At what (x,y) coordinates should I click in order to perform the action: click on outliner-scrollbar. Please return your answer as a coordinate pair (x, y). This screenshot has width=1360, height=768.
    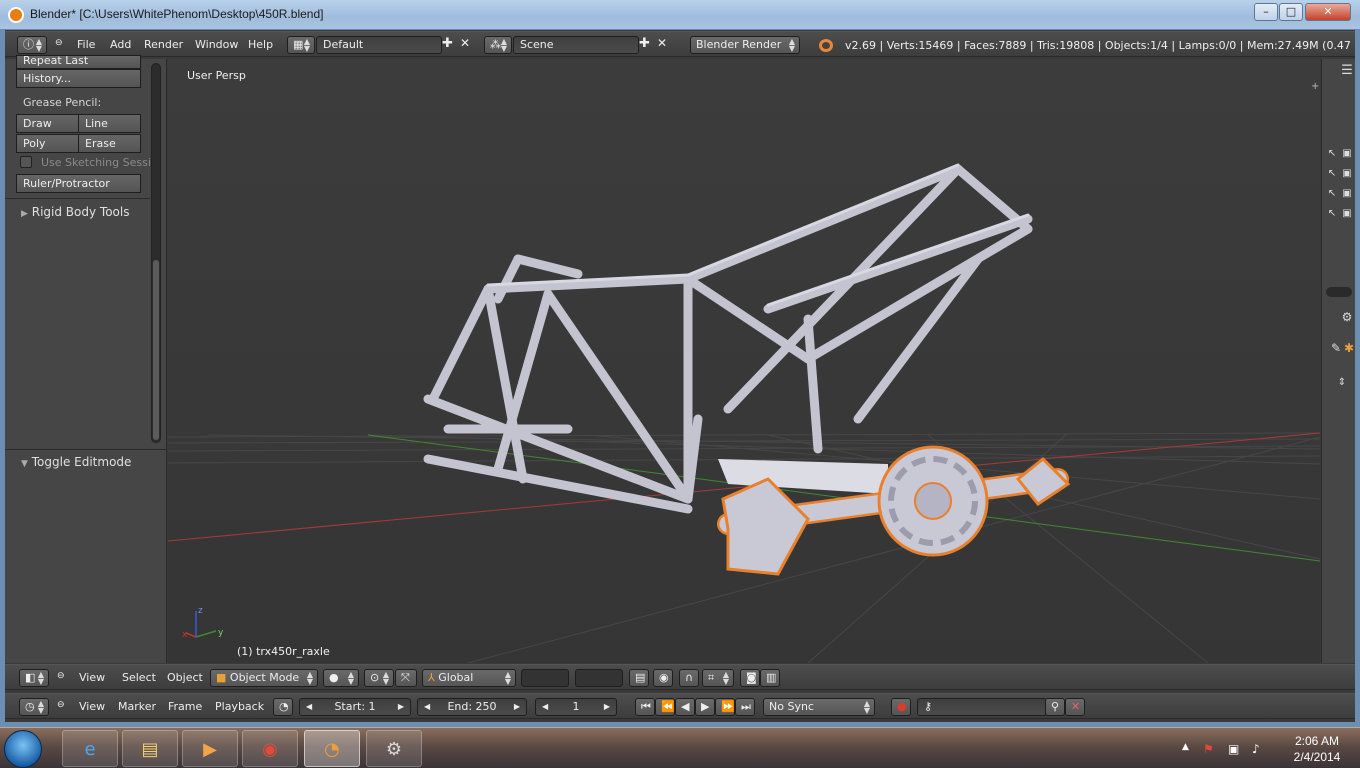
    Looking at the image, I should click on (1339, 292).